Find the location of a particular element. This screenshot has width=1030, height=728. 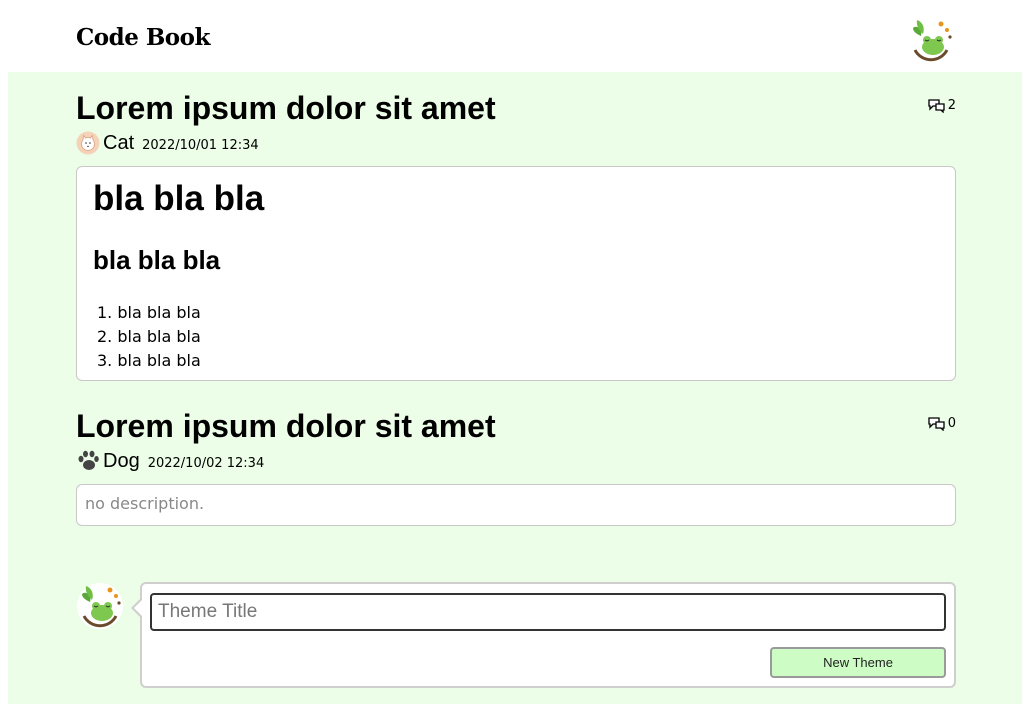

theme-description: no description. is located at coordinates (516, 505).